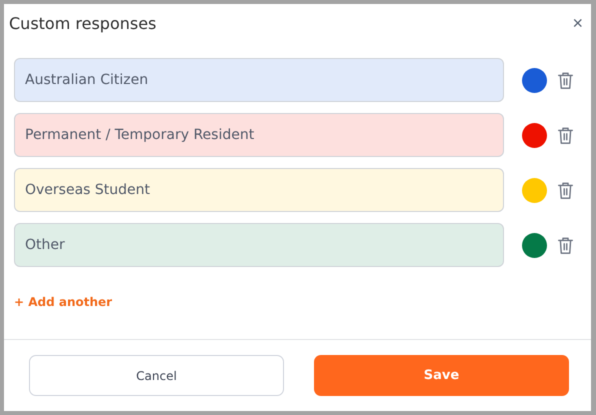  What do you see at coordinates (577, 23) in the screenshot?
I see `close-button: ×` at bounding box center [577, 23].